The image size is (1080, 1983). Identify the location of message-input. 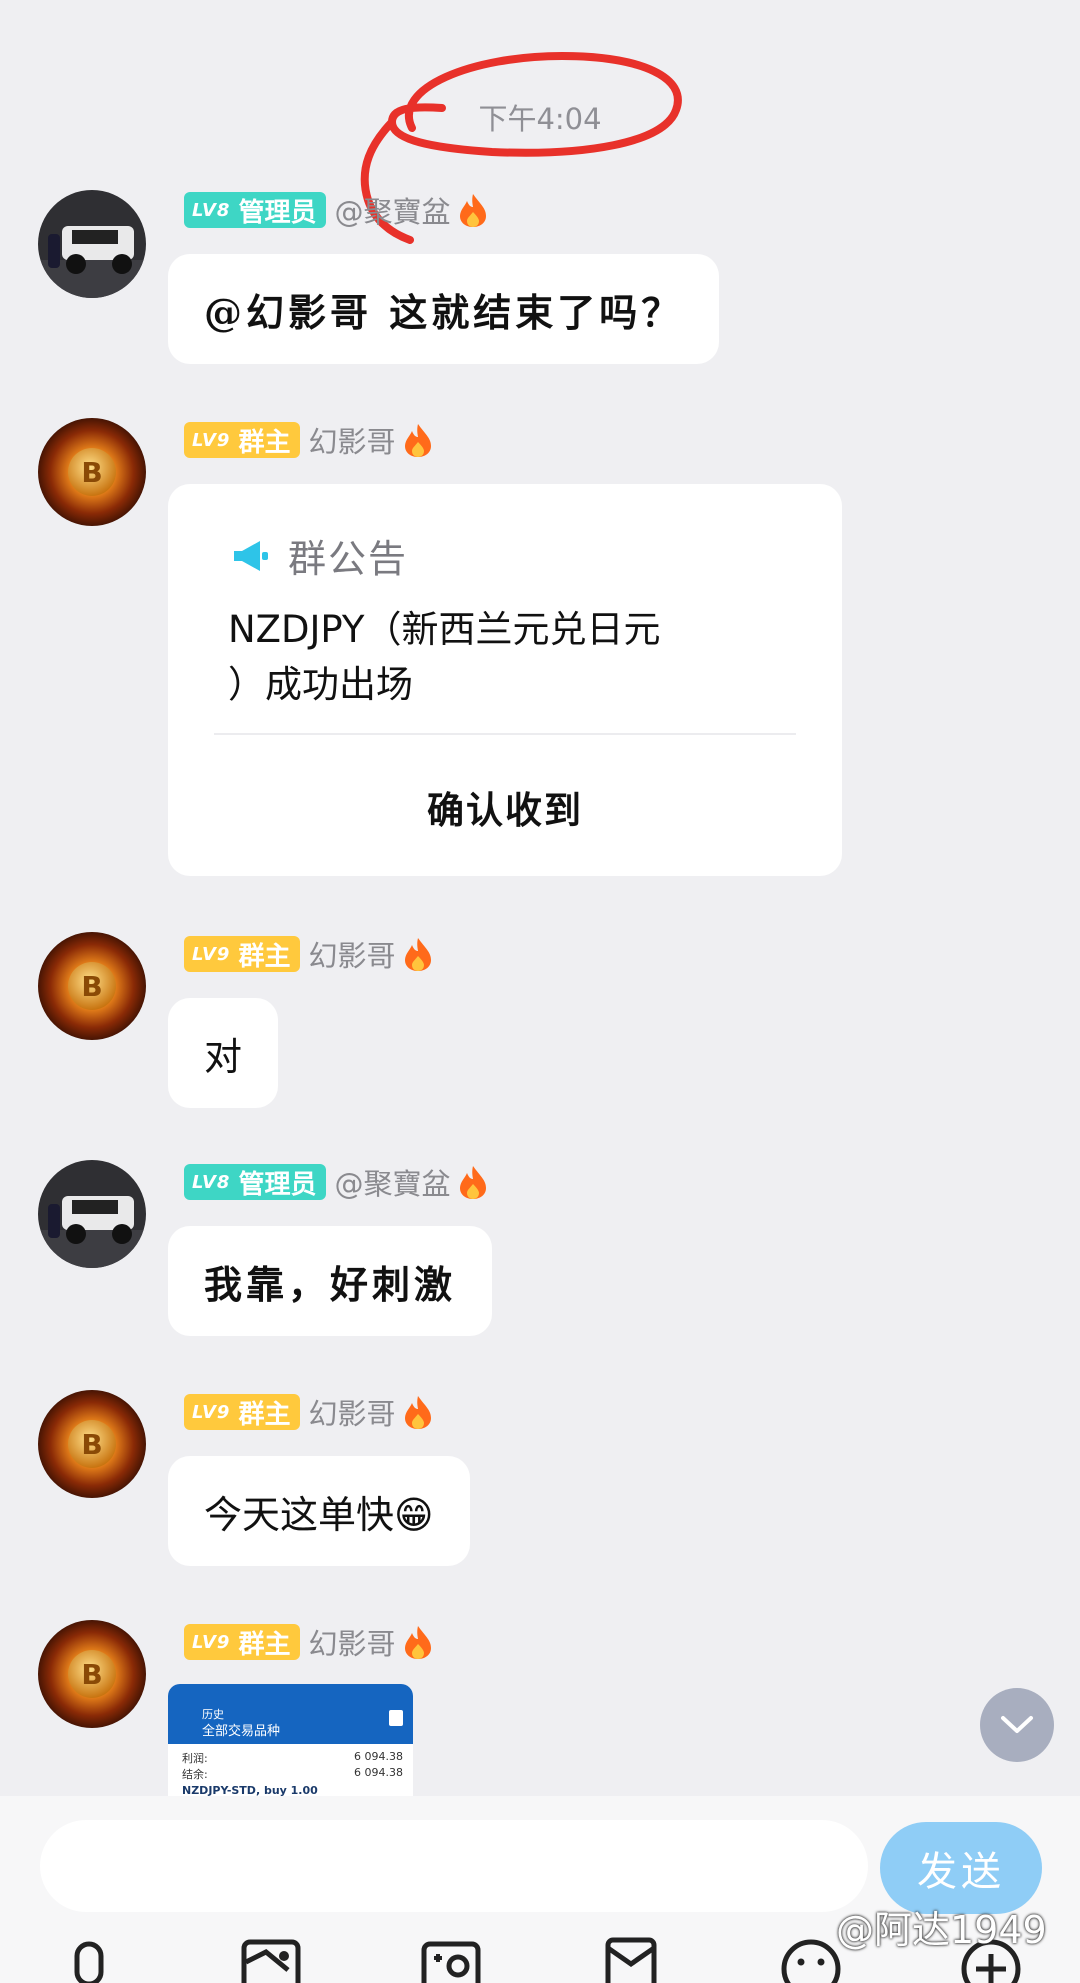
(454, 1866).